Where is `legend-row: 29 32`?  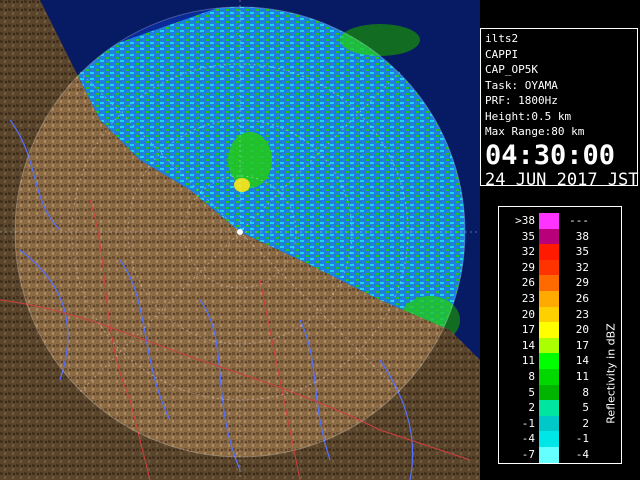 legend-row: 29 32 is located at coordinates (560, 267).